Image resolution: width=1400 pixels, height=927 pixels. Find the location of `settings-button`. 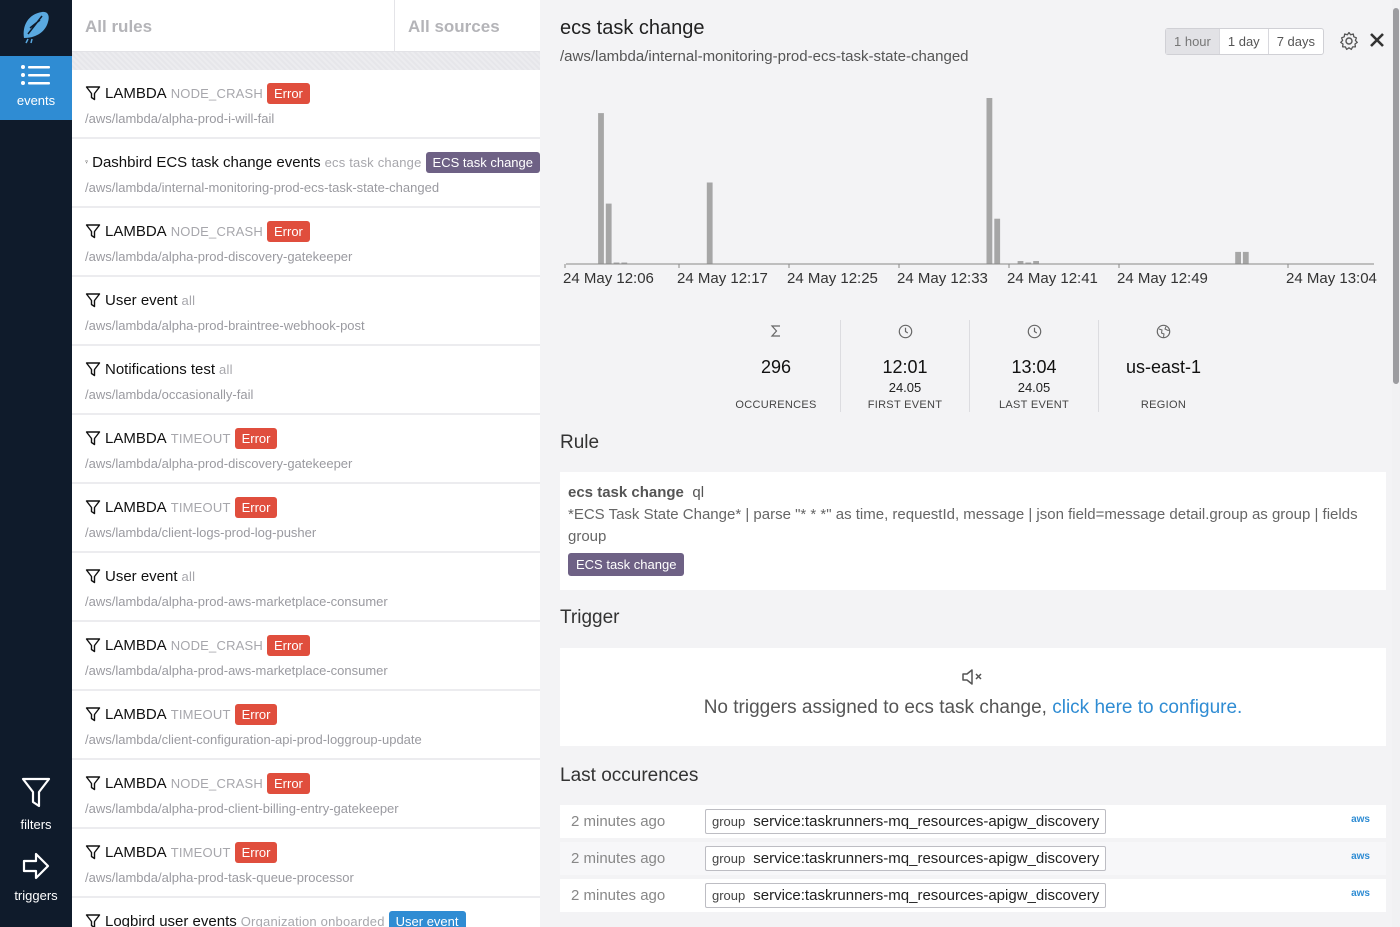

settings-button is located at coordinates (1349, 43).